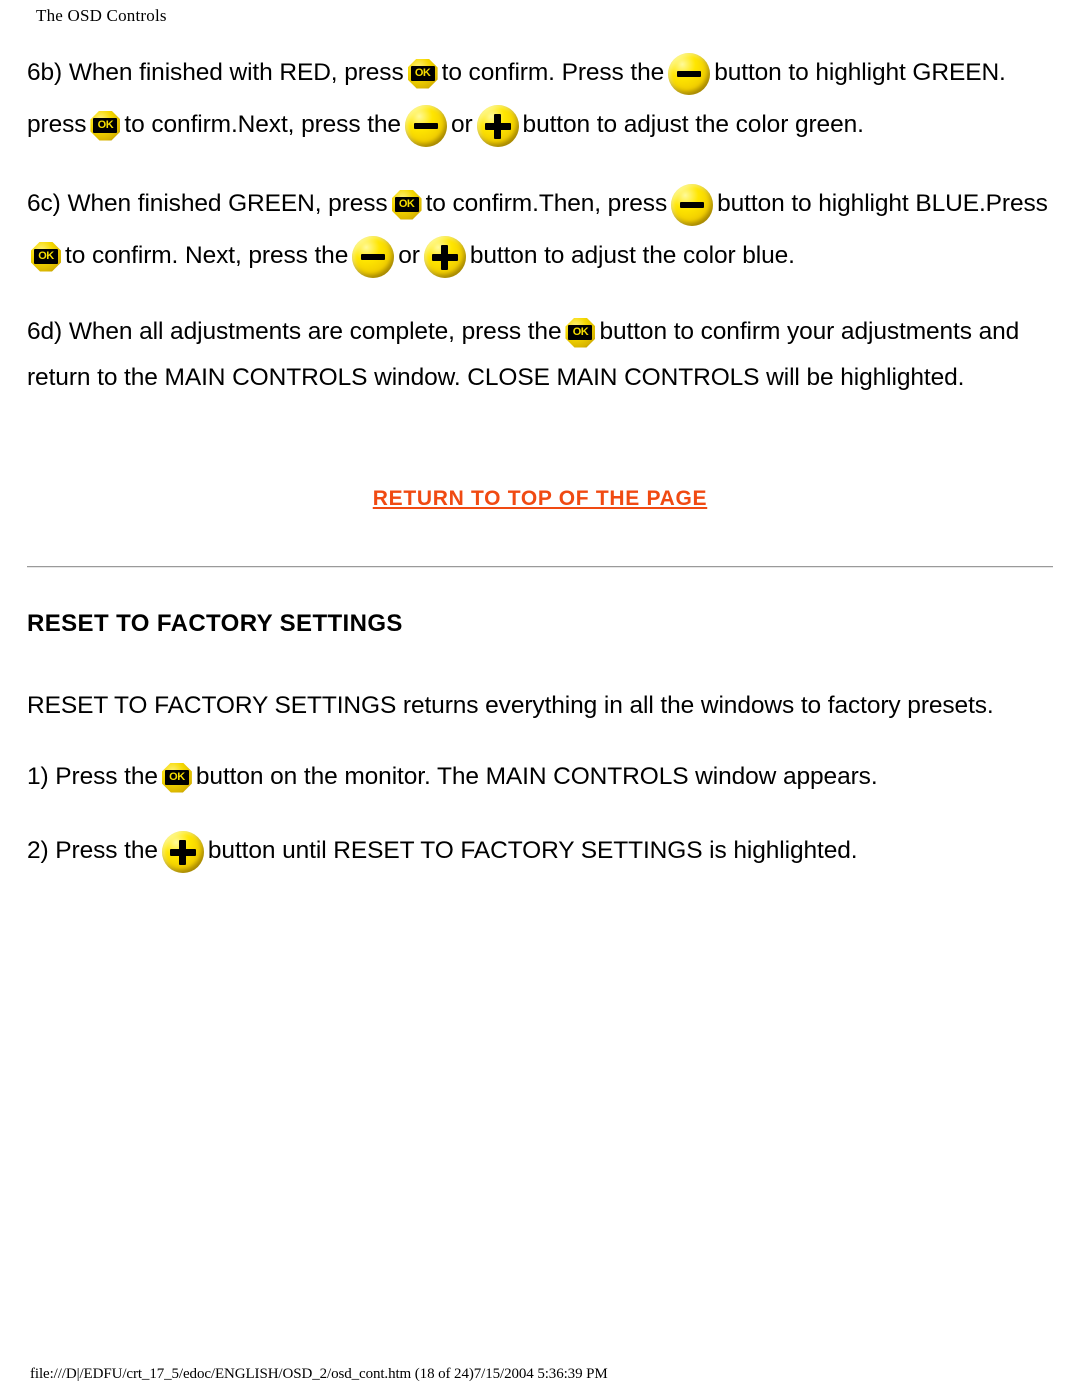 The height and width of the screenshot is (1397, 1080). I want to click on step-6b-text-e: to confirm.Next, press the, so click(262, 124).